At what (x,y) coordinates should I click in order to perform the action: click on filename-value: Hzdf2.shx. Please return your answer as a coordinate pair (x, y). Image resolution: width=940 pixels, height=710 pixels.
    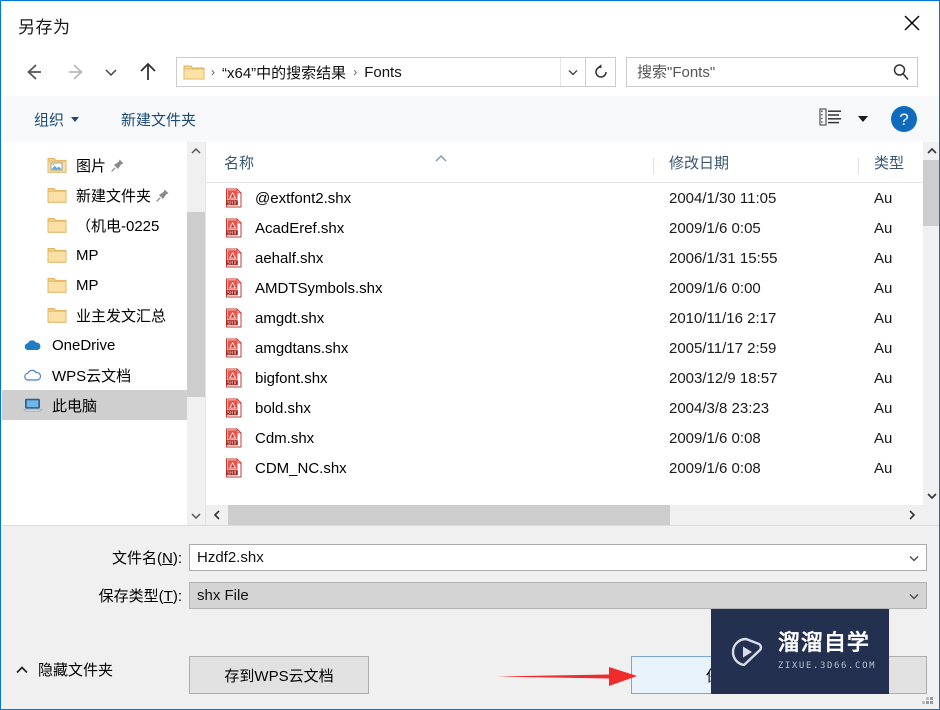
    Looking at the image, I should click on (230, 557).